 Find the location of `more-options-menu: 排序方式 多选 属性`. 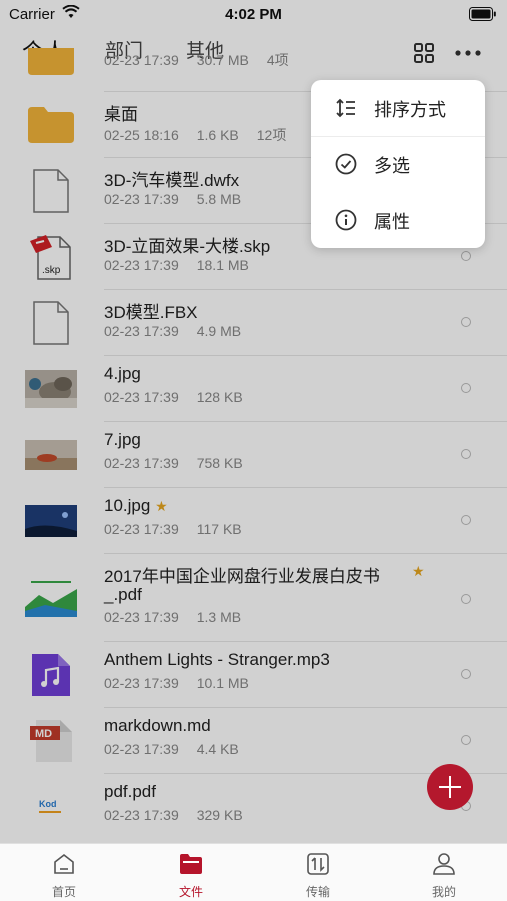

more-options-menu: 排序方式 多选 属性 is located at coordinates (398, 164).